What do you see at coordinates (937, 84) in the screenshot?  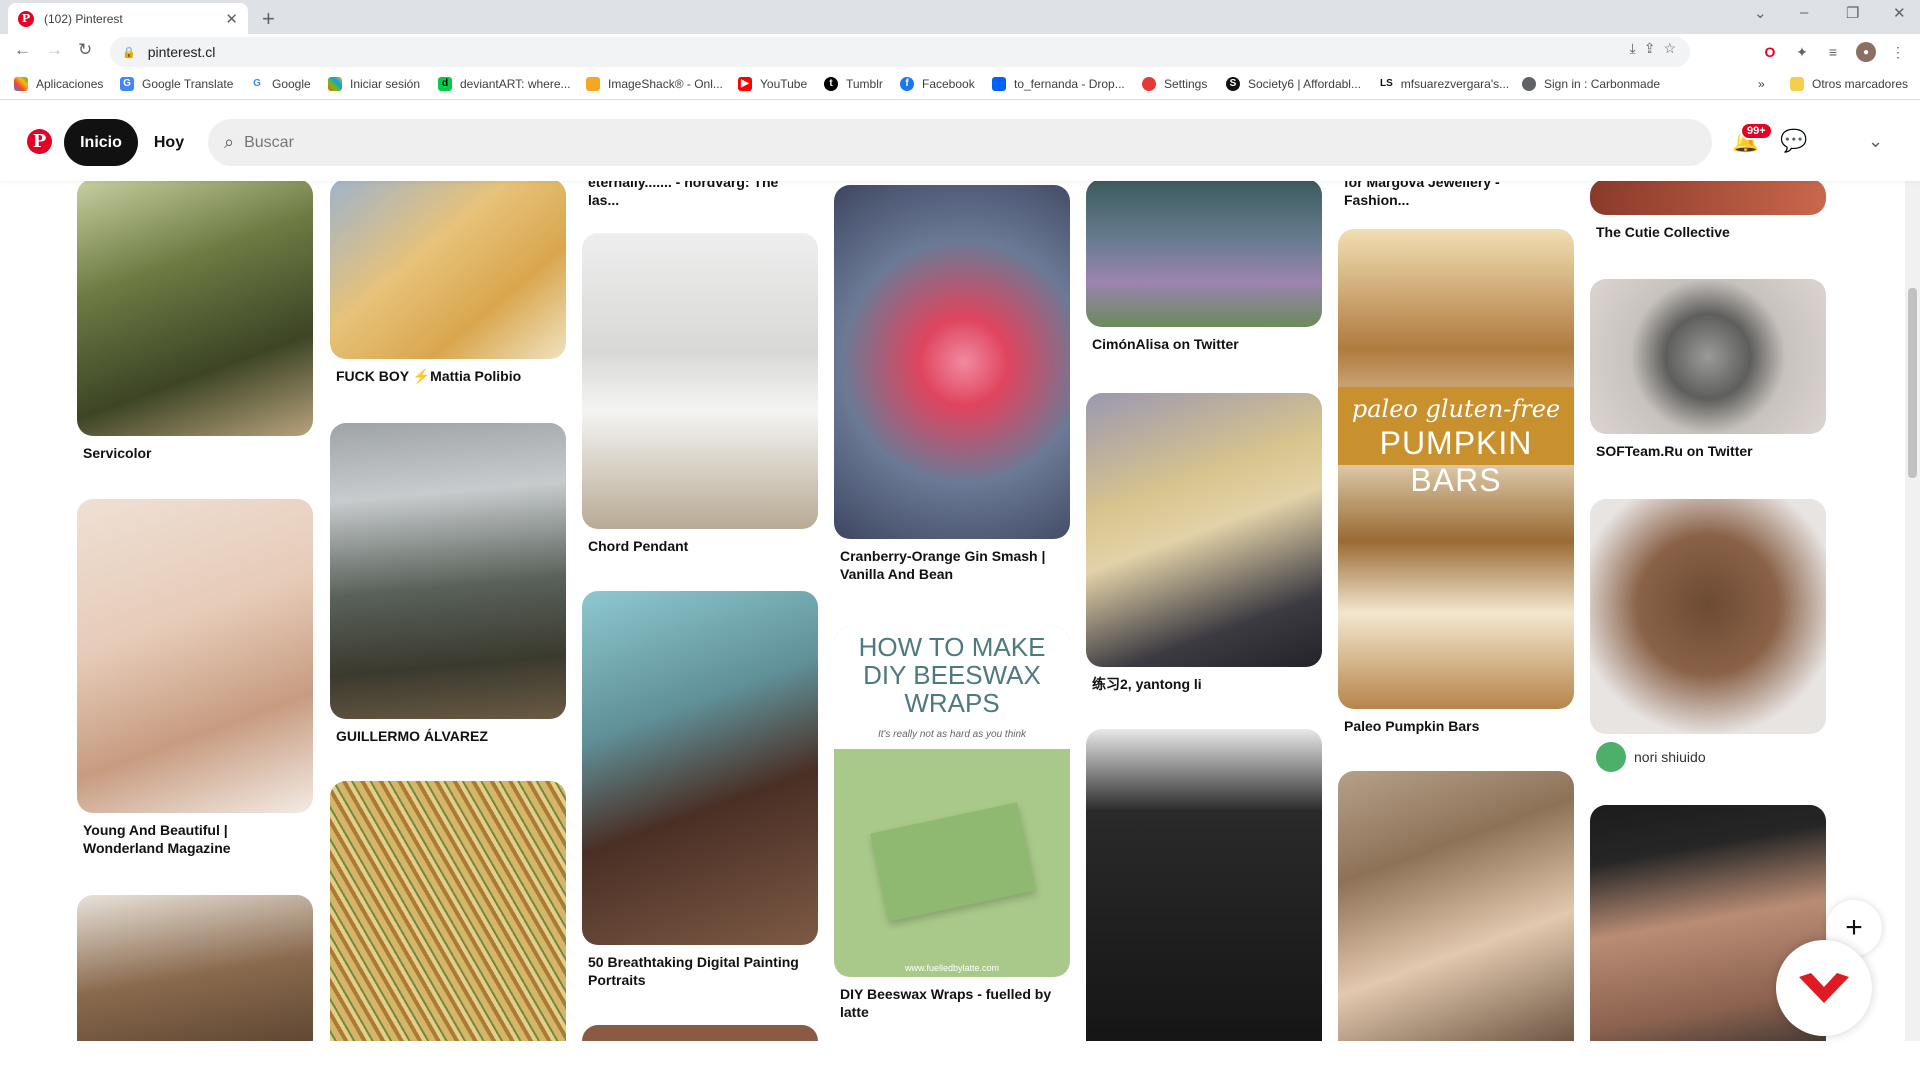 I see `bookmark-facebook: f Facebook` at bounding box center [937, 84].